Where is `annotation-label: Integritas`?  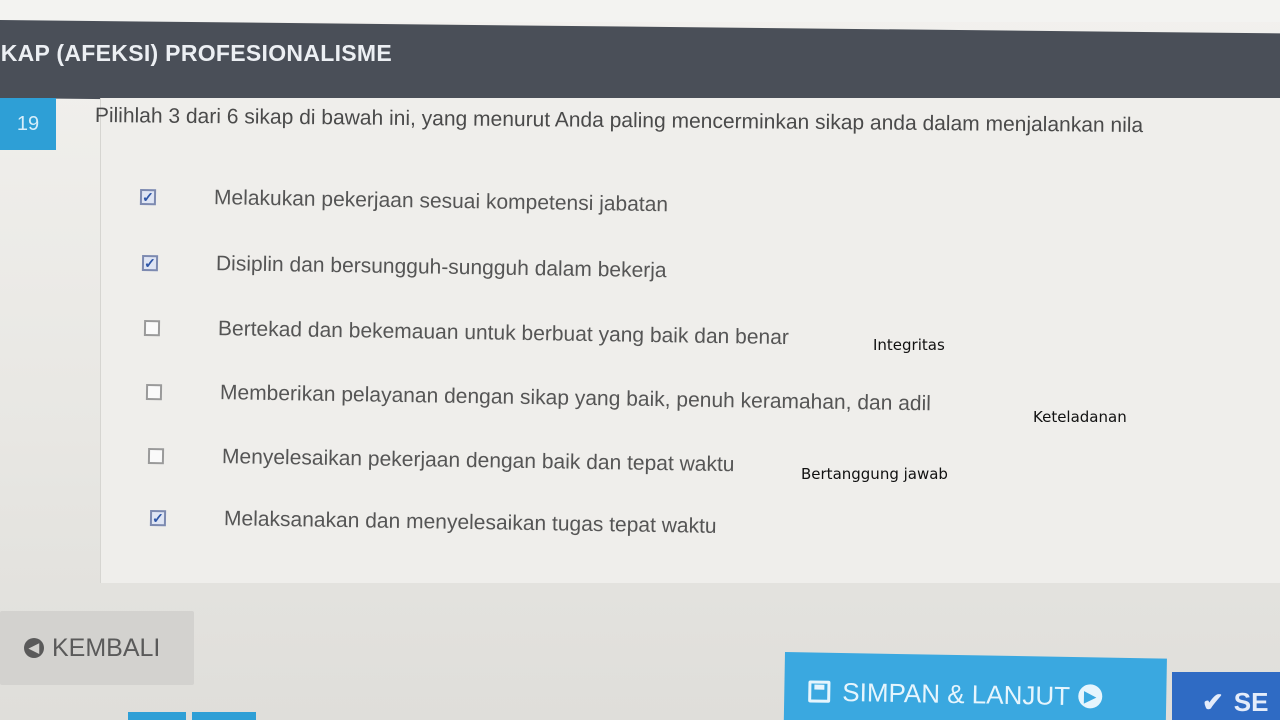 annotation-label: Integritas is located at coordinates (909, 345).